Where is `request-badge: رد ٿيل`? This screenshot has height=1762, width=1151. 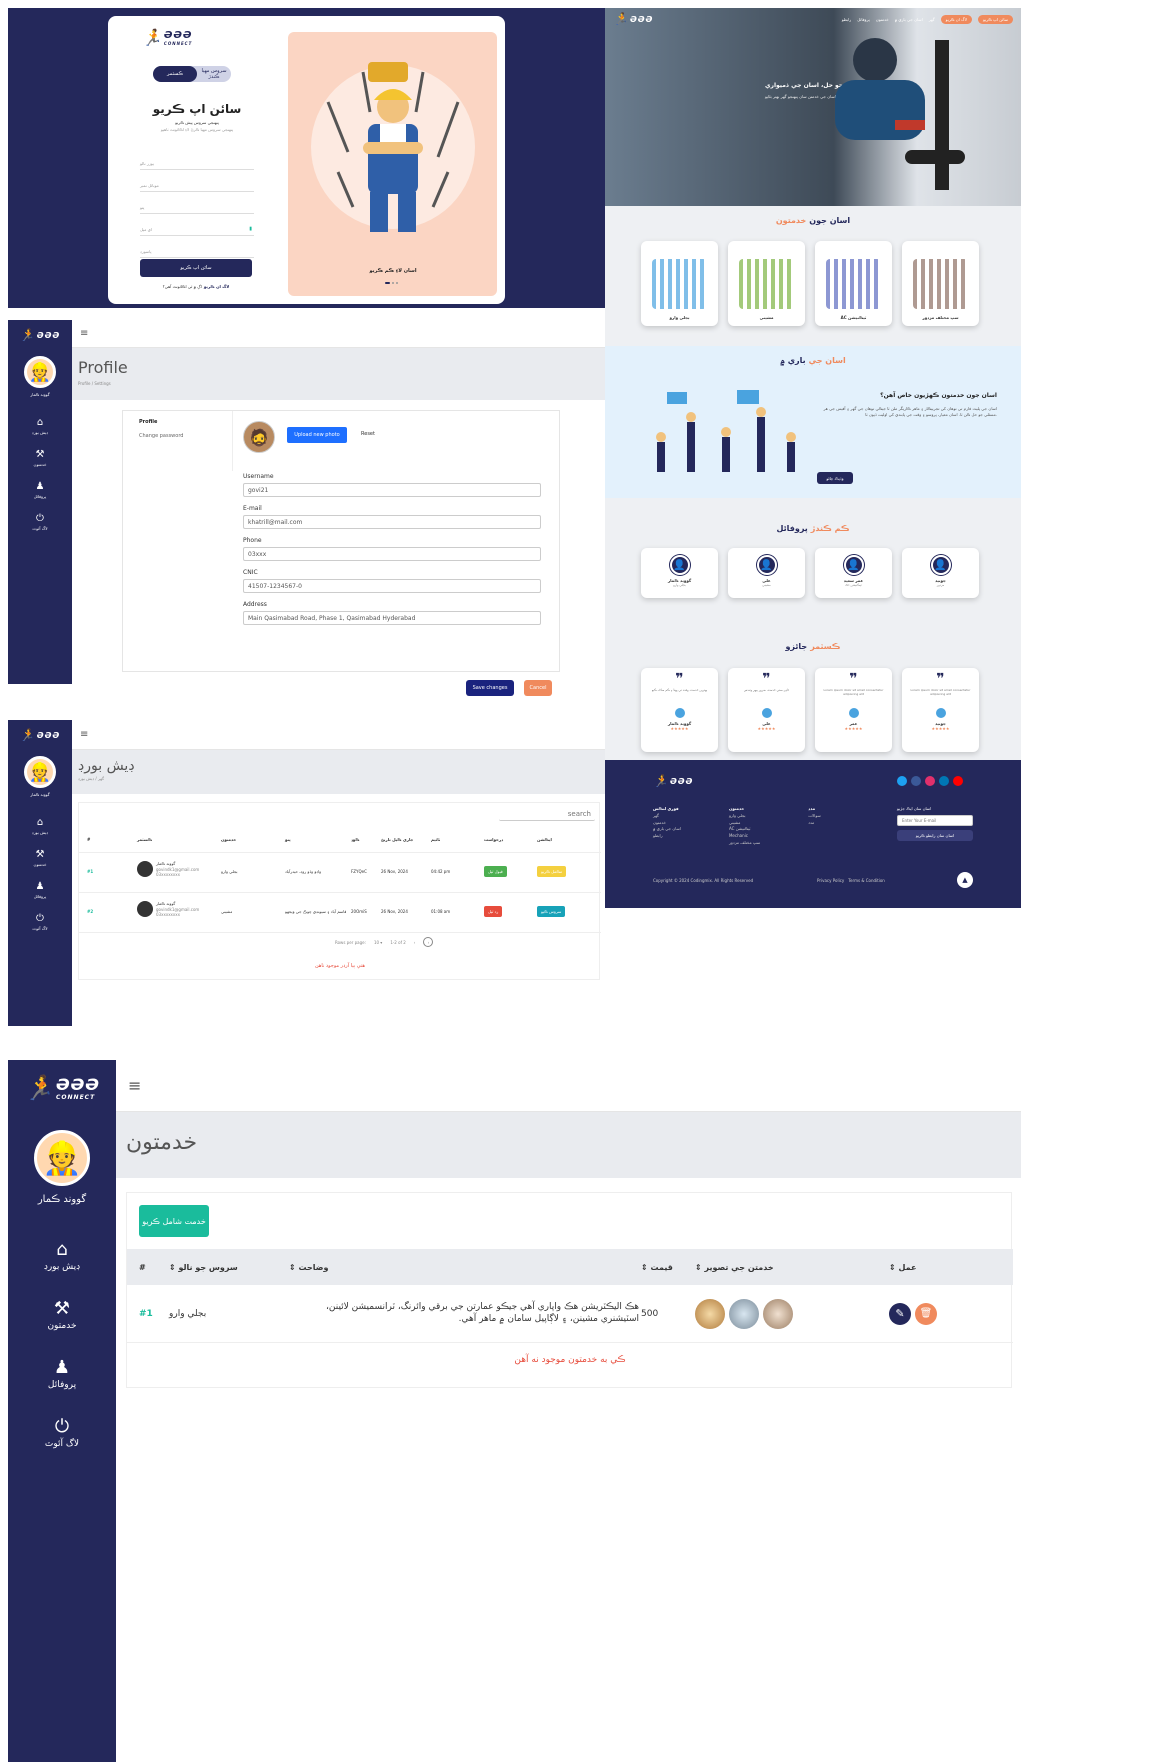 request-badge: رد ٿيل is located at coordinates (493, 911).